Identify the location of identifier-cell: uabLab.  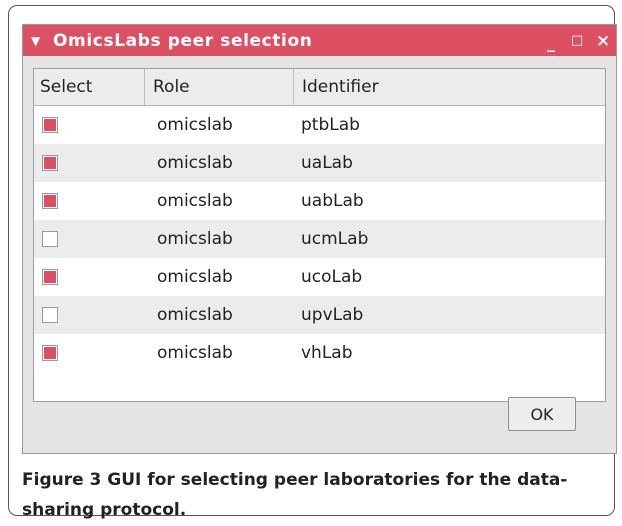
(332, 201).